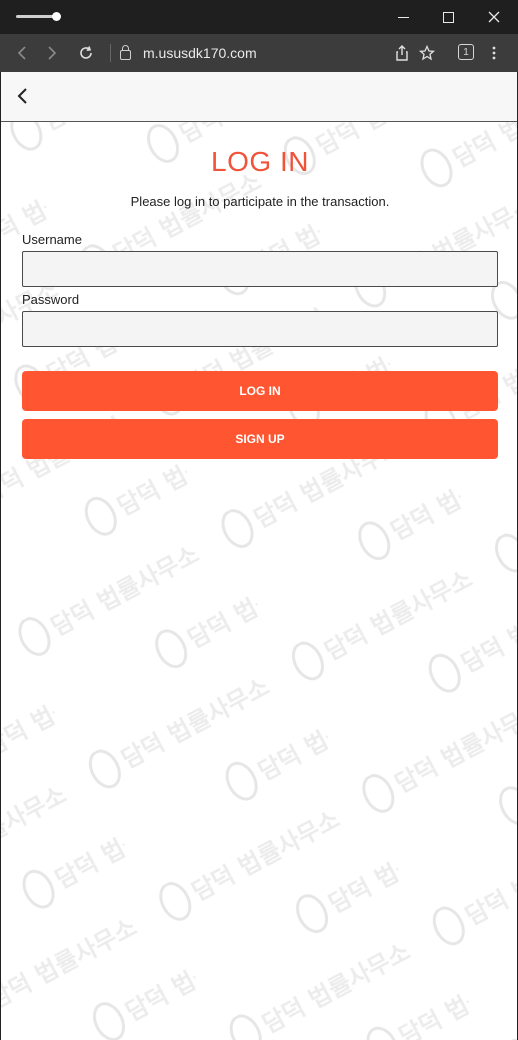 The image size is (518, 1040). I want to click on close-button, so click(494, 17).